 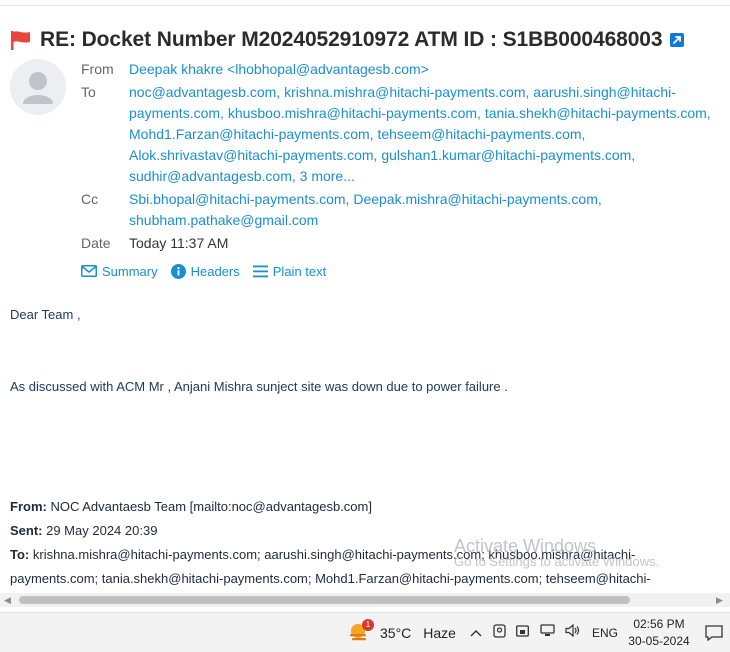 What do you see at coordinates (605, 633) in the screenshot?
I see `language-indicator: ENG` at bounding box center [605, 633].